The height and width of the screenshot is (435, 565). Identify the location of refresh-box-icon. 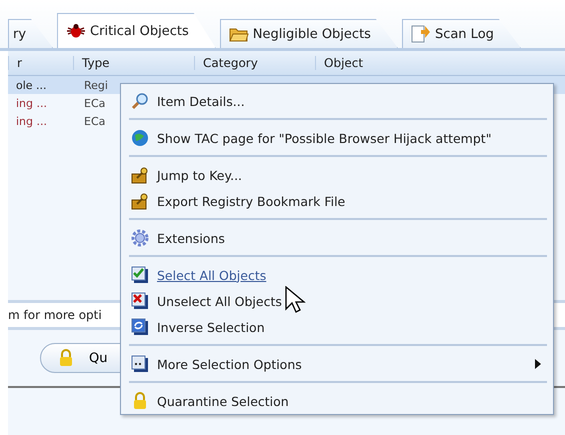
(140, 327).